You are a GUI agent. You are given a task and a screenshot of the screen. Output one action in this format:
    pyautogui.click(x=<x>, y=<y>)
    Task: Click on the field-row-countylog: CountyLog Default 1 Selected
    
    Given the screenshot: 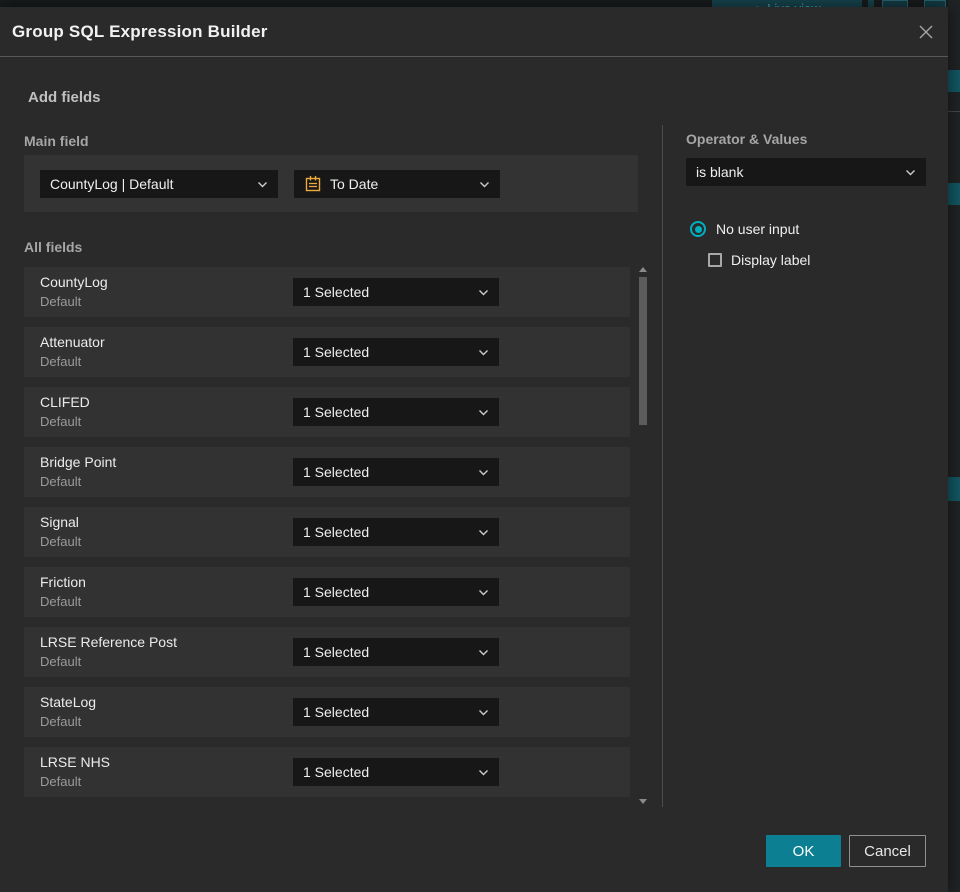 What is the action you would take?
    pyautogui.click(x=327, y=292)
    